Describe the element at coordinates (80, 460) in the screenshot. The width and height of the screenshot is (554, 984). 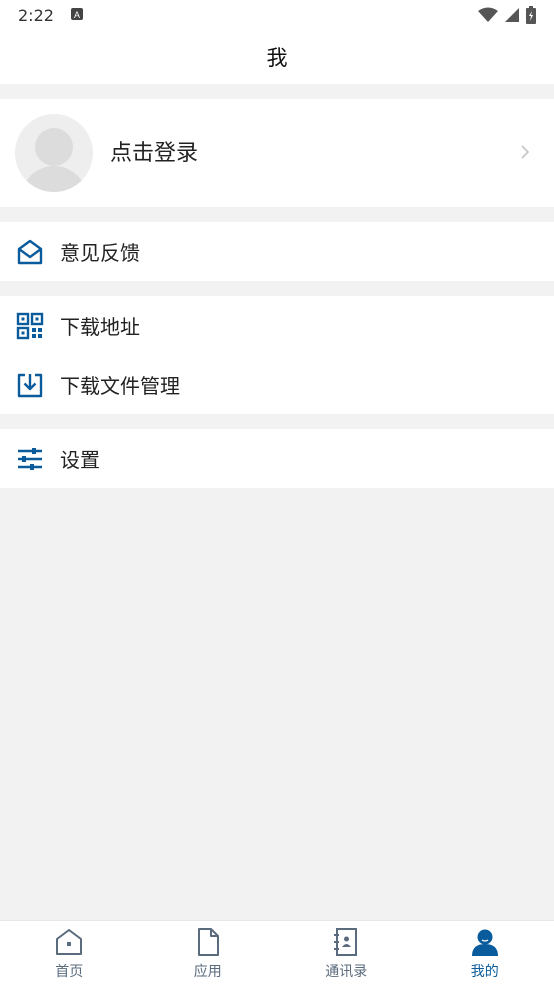
I see `menu-label-settings: 设置` at that location.